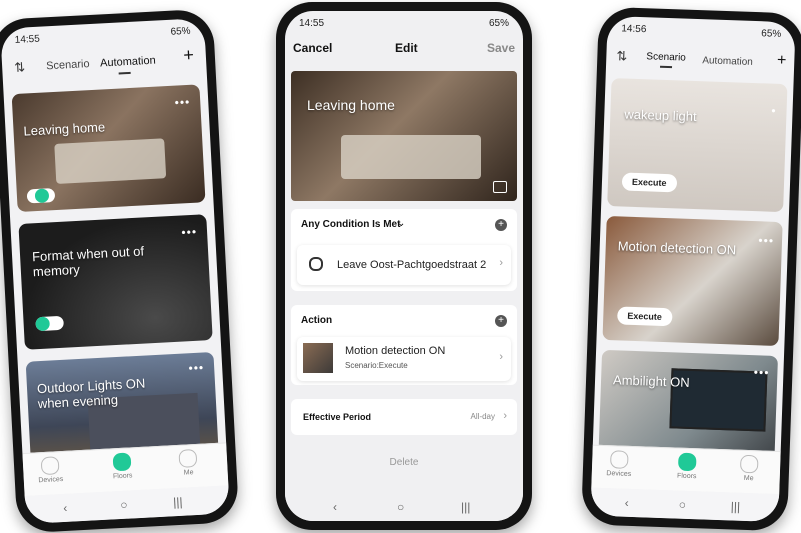 This screenshot has width=801, height=533. Describe the element at coordinates (406, 48) in the screenshot. I see `page-title: Edit` at that location.